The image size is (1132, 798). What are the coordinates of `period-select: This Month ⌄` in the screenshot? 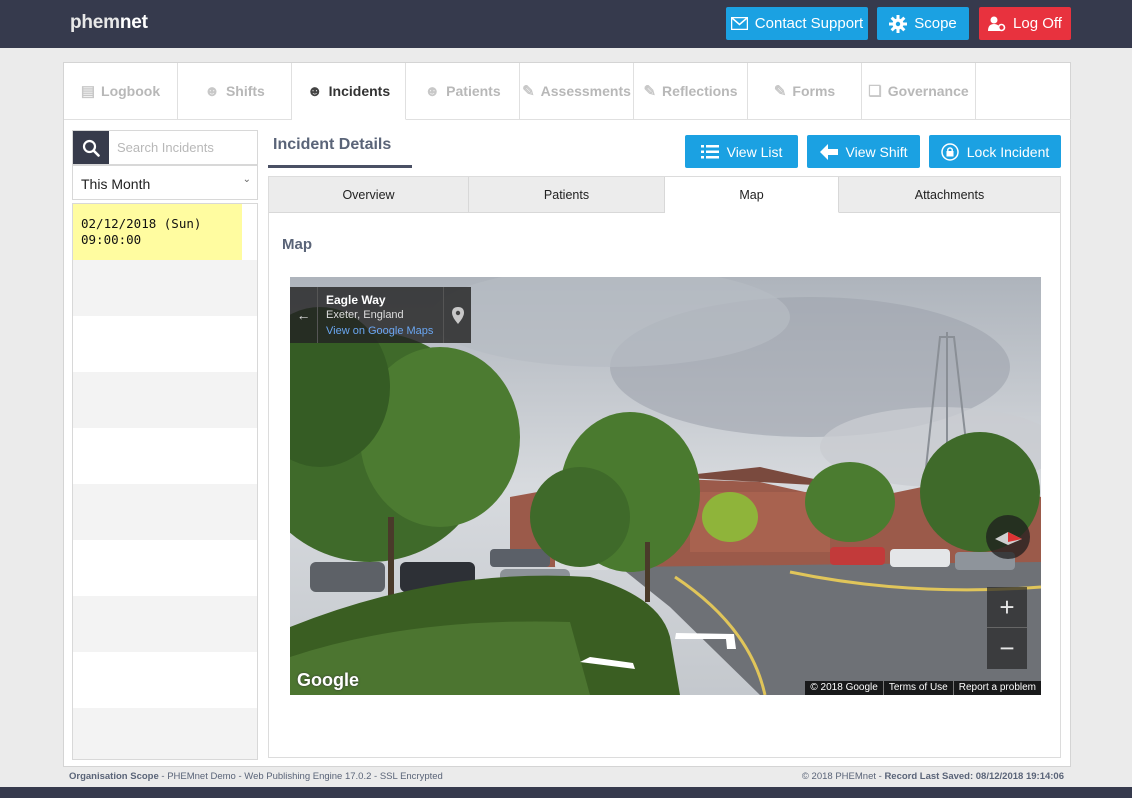 It's located at (165, 182).